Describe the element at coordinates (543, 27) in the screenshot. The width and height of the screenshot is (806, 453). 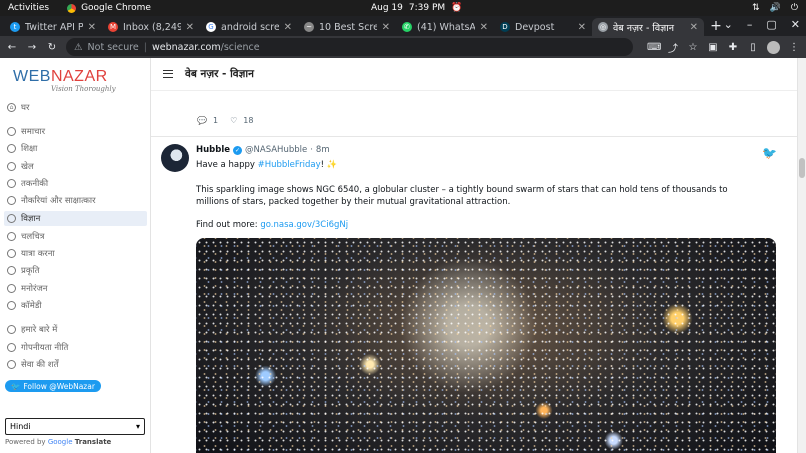
I see `tab-devpost: D Devpost ✕` at that location.